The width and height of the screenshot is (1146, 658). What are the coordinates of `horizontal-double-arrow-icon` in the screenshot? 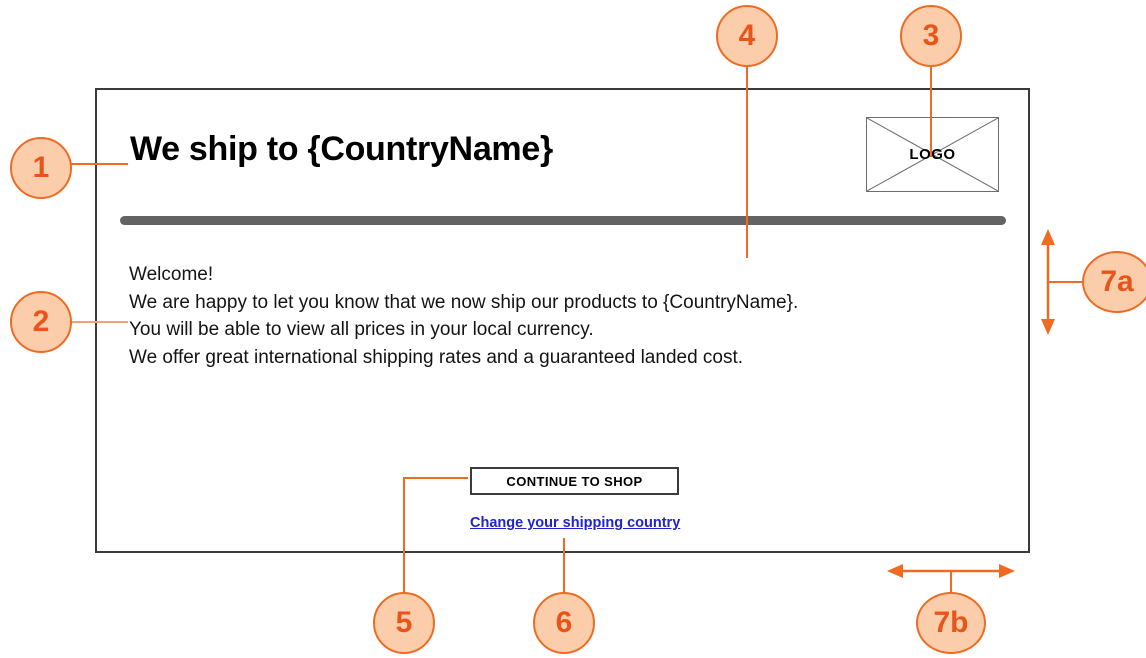 It's located at (951, 571).